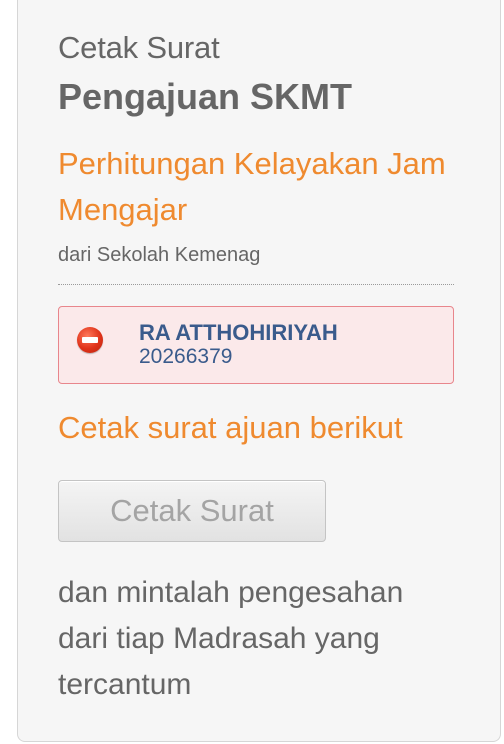 Image resolution: width=504 pixels, height=744 pixels. I want to click on source-label: dari Sekolah Kemenag, so click(159, 255).